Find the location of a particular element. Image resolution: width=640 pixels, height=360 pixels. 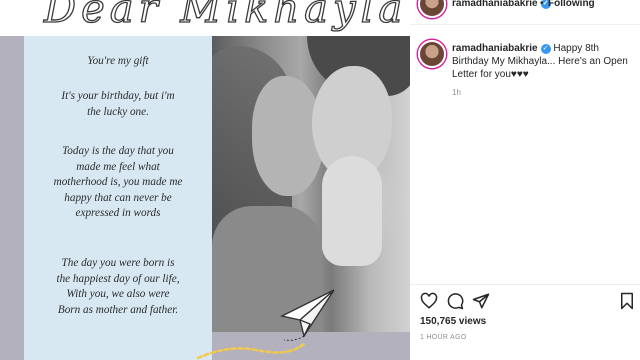

photo-hand-shape is located at coordinates (352, 211).